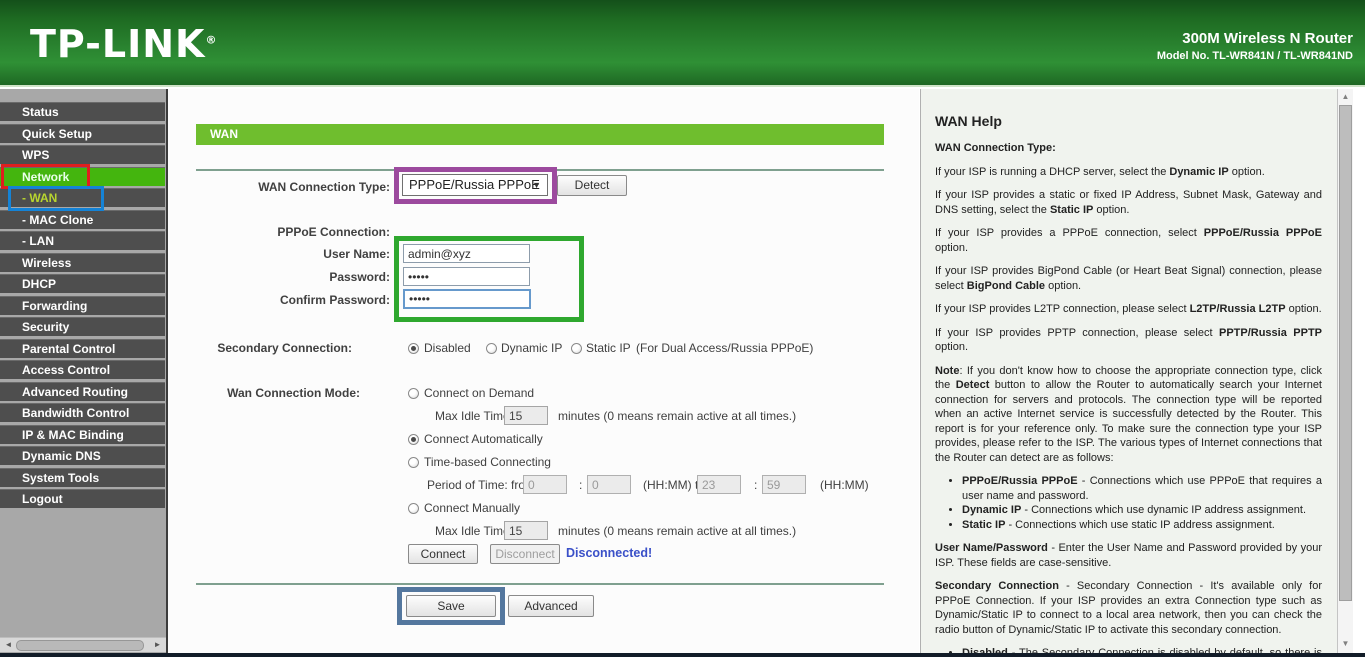  I want to click on radio-connect-manually, so click(413, 508).